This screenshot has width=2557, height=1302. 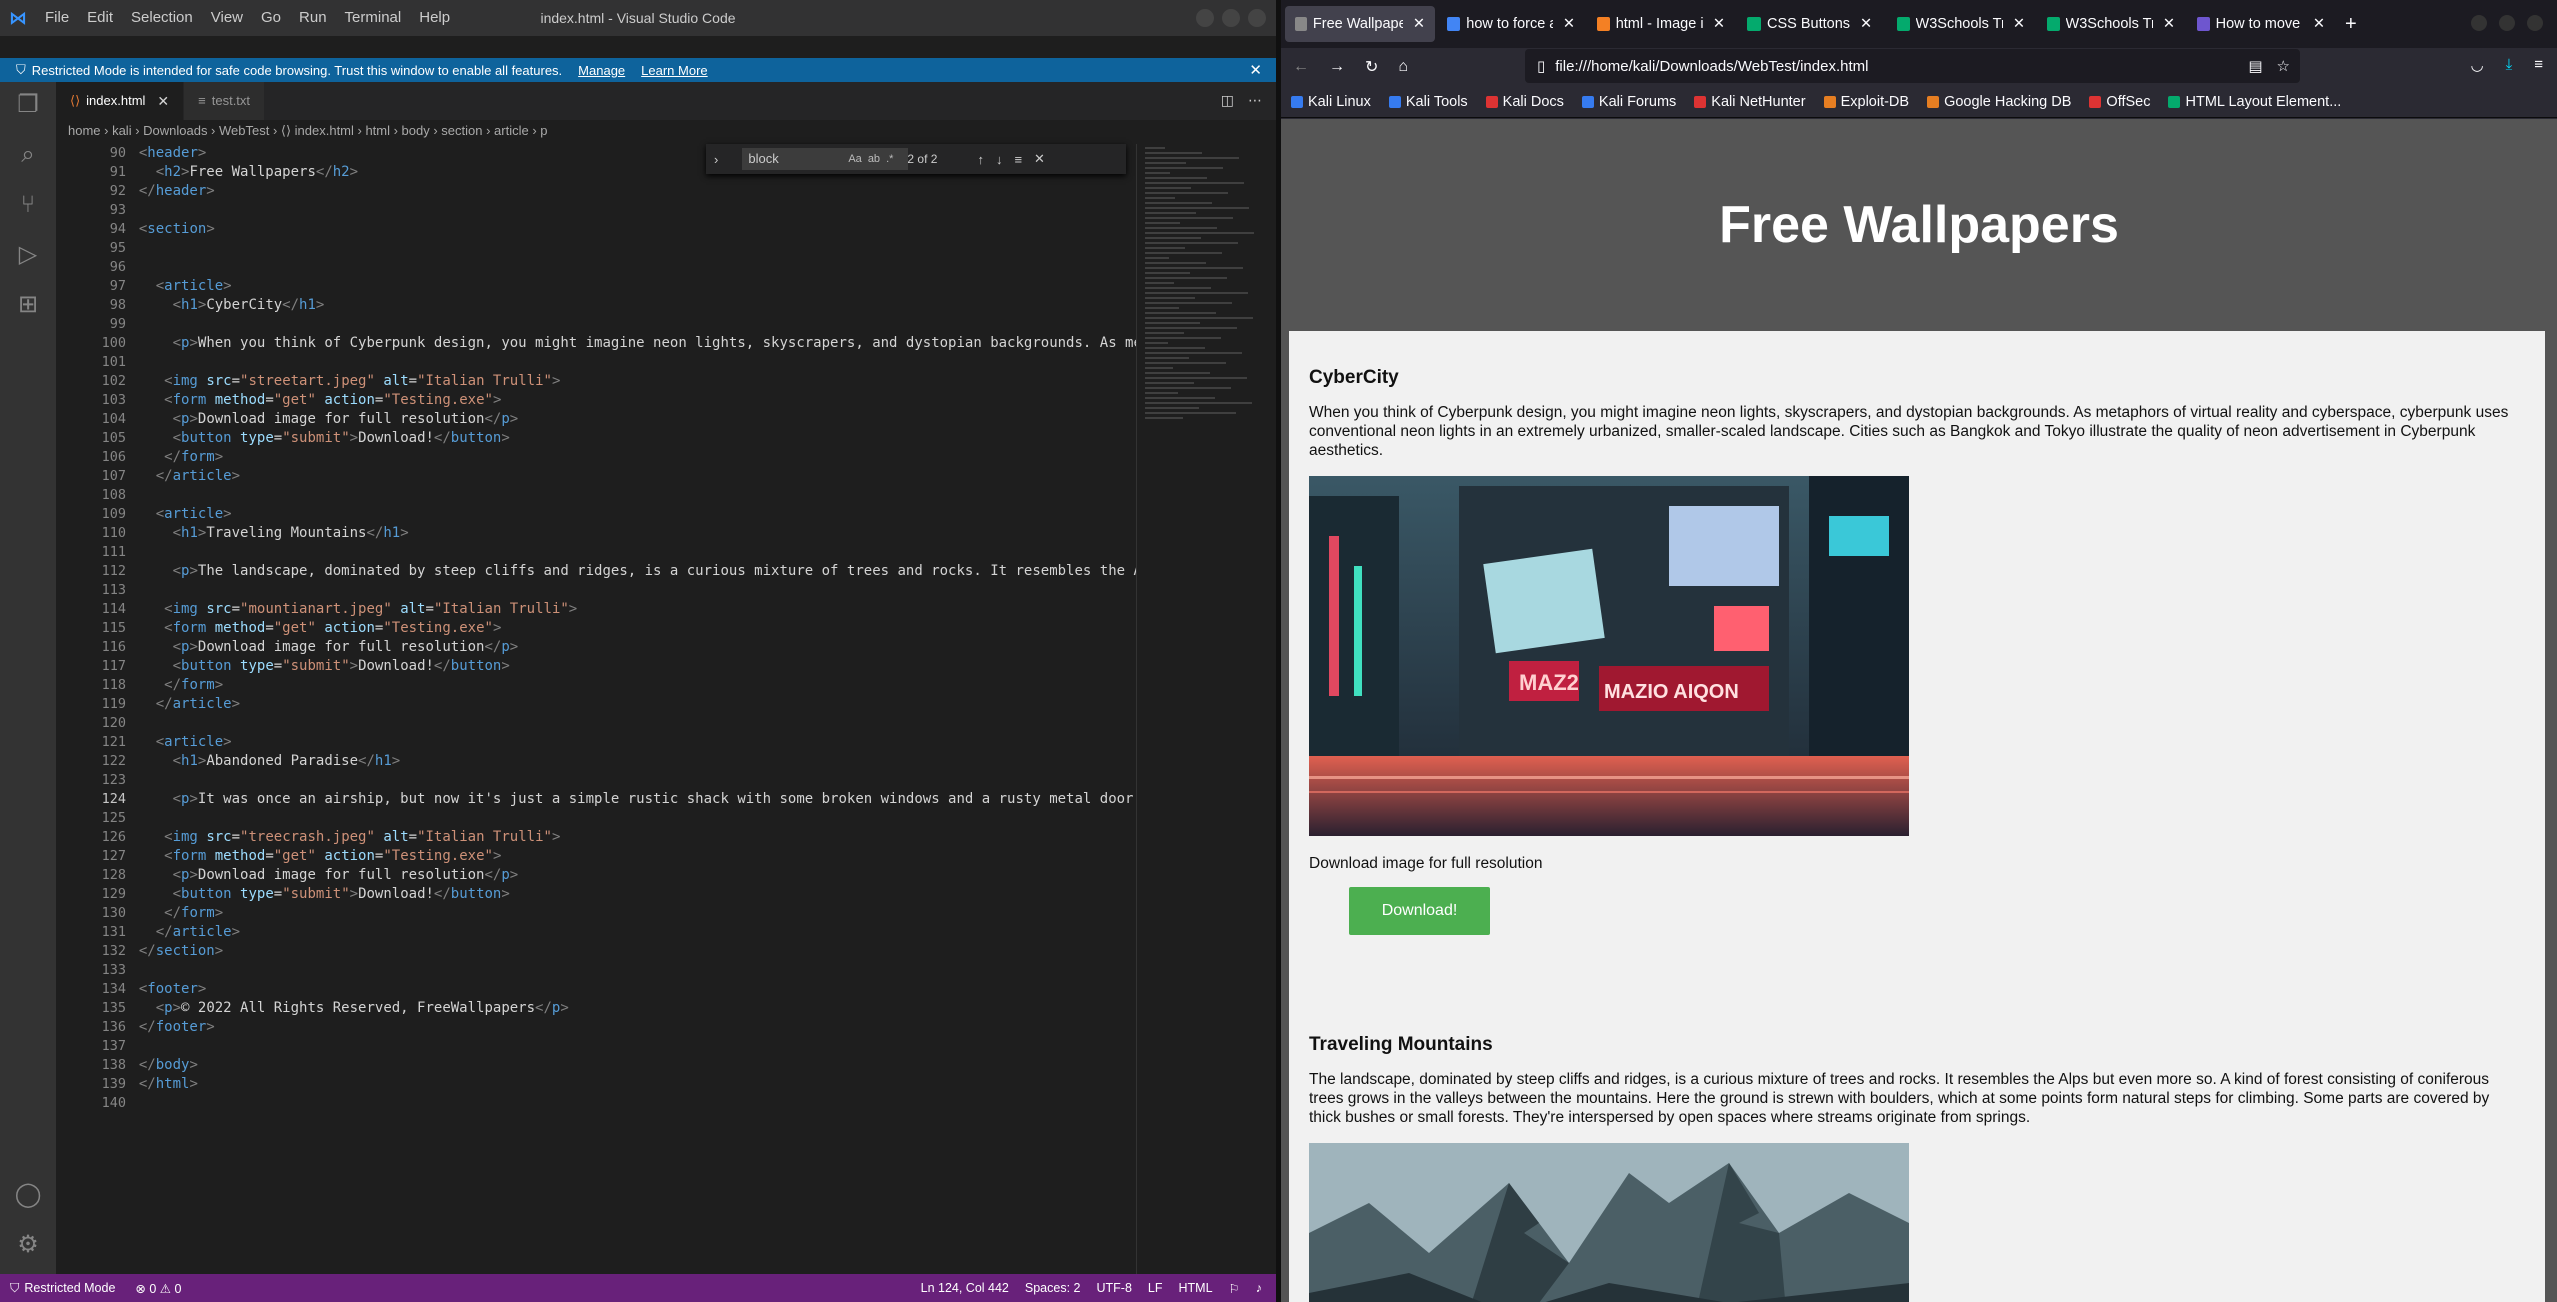 I want to click on code-line: <footer>, so click(x=629, y=989).